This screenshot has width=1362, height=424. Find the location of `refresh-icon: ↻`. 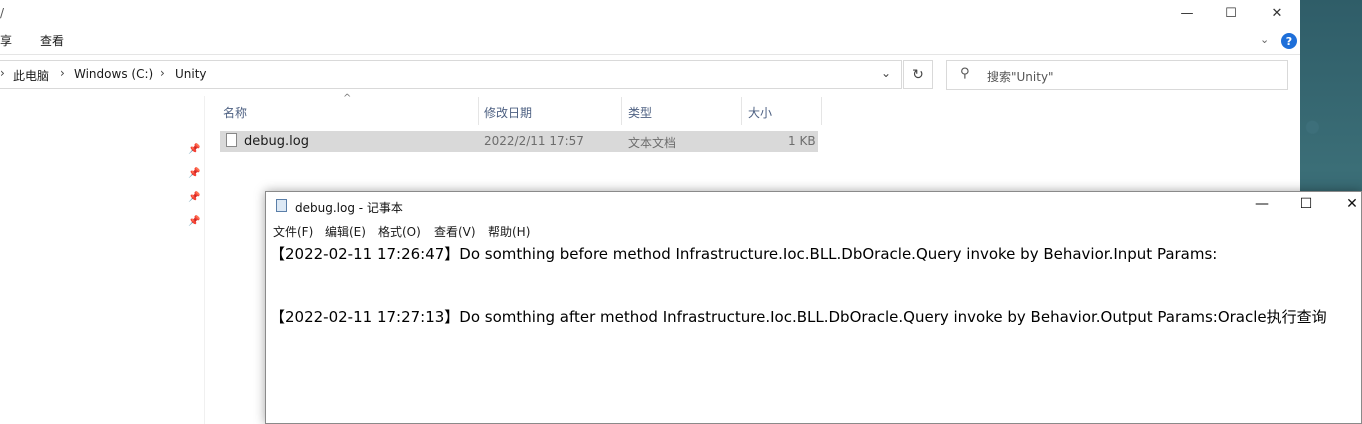

refresh-icon: ↻ is located at coordinates (918, 74).